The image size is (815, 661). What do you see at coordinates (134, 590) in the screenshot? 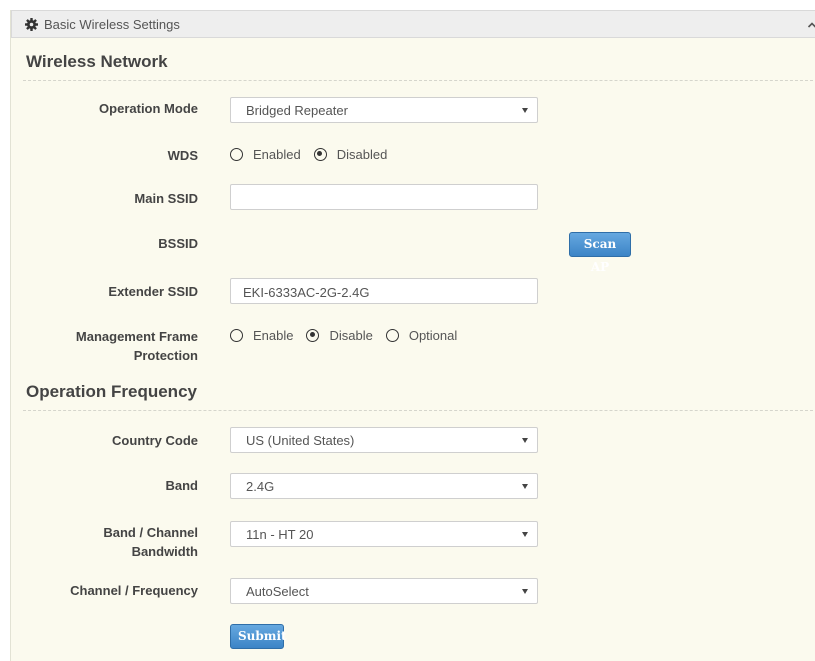
I see `channel-label: Channel / Frequency` at bounding box center [134, 590].